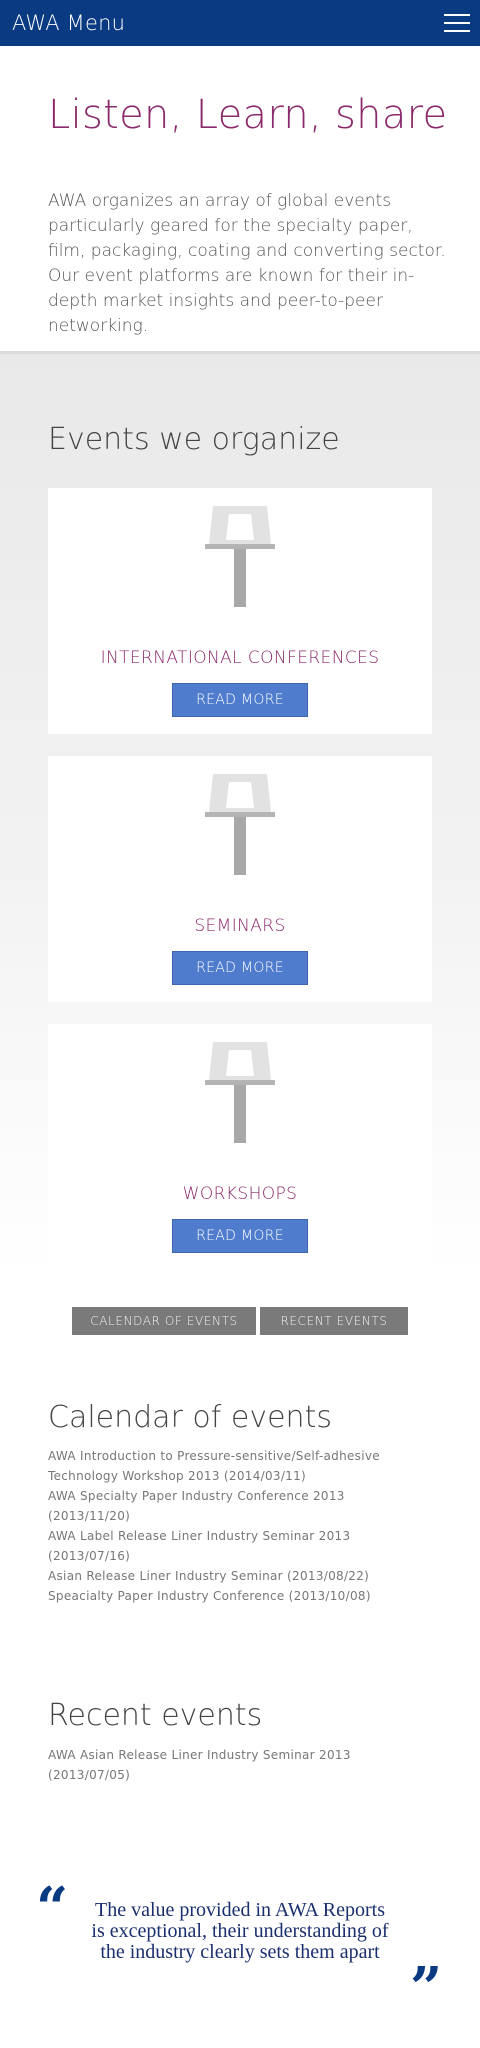  Describe the element at coordinates (194, 439) in the screenshot. I see `events-heading: Events we organize` at that location.